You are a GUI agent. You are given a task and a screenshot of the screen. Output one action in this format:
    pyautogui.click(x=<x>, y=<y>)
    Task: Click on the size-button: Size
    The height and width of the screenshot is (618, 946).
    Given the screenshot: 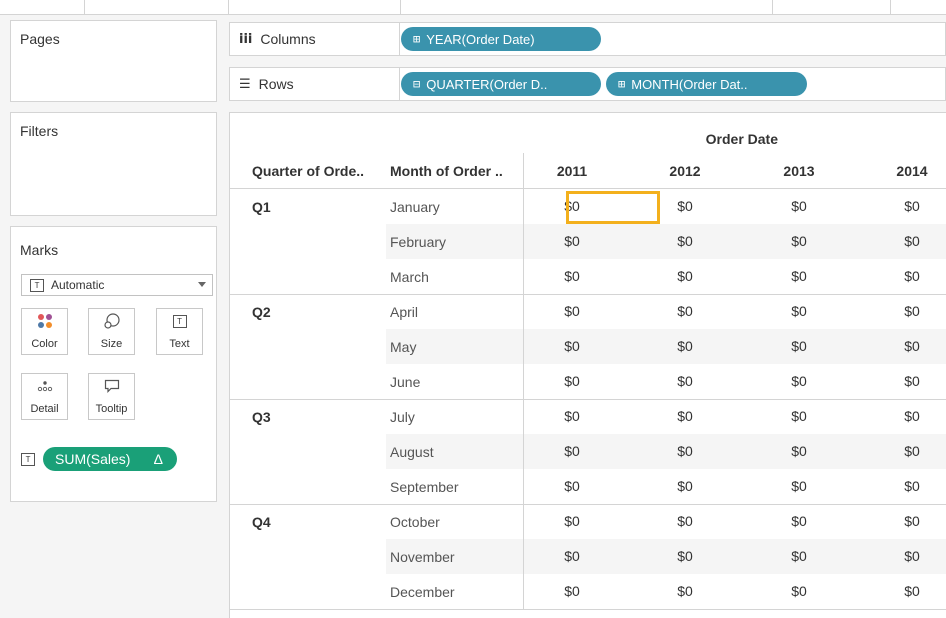 What is the action you would take?
    pyautogui.click(x=111, y=331)
    